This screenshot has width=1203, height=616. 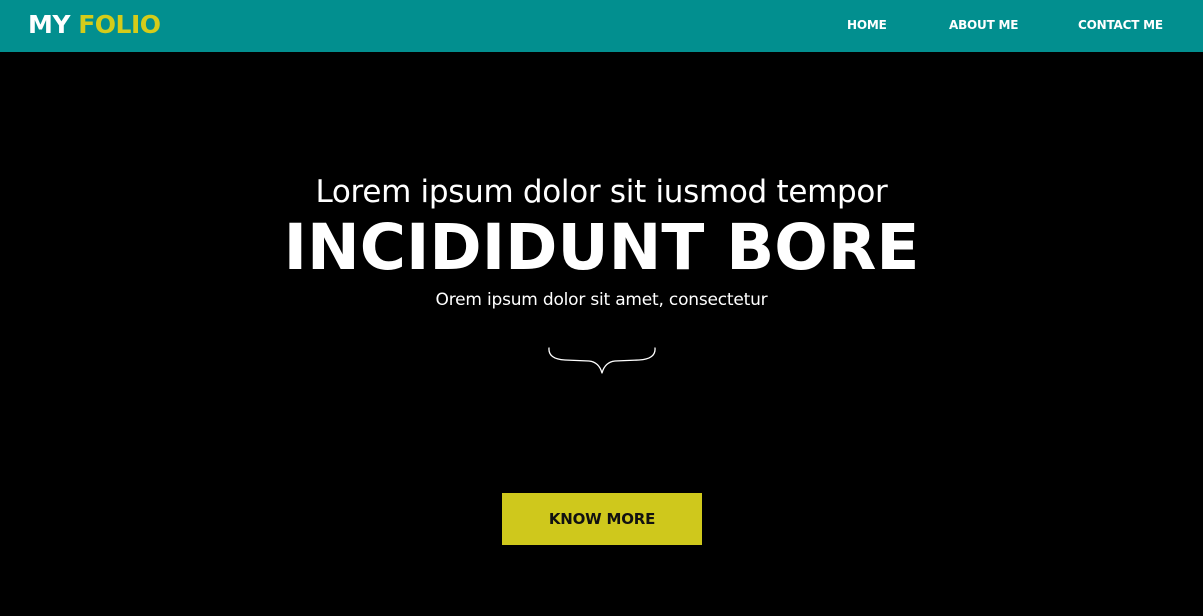 I want to click on curly-brace-icon, so click(x=602, y=360).